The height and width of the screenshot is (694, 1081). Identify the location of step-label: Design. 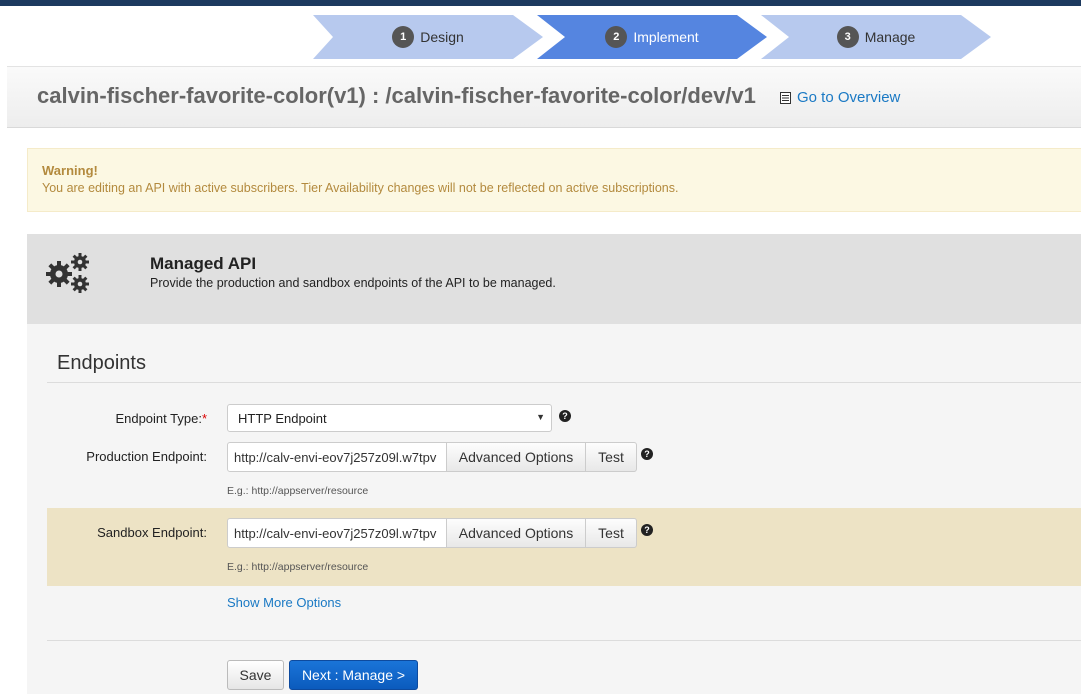
(442, 37).